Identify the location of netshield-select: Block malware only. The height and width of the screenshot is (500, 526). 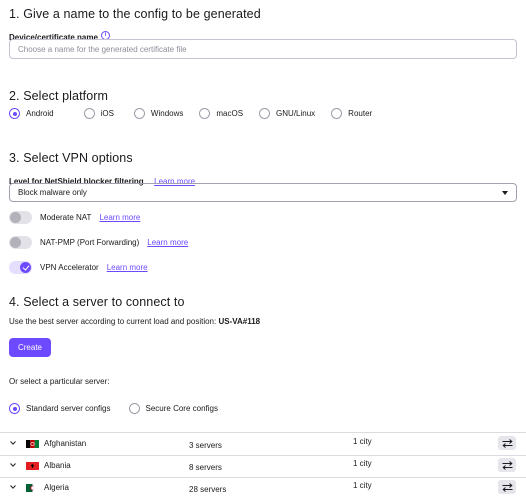
(263, 192).